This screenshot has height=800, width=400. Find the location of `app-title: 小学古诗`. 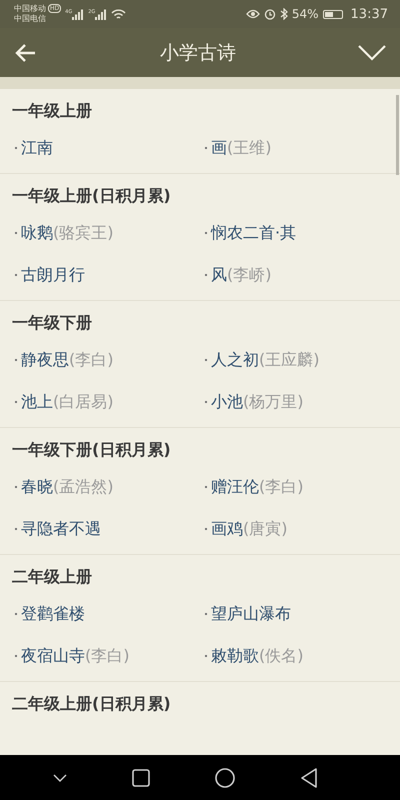

app-title: 小学古诗 is located at coordinates (198, 53).